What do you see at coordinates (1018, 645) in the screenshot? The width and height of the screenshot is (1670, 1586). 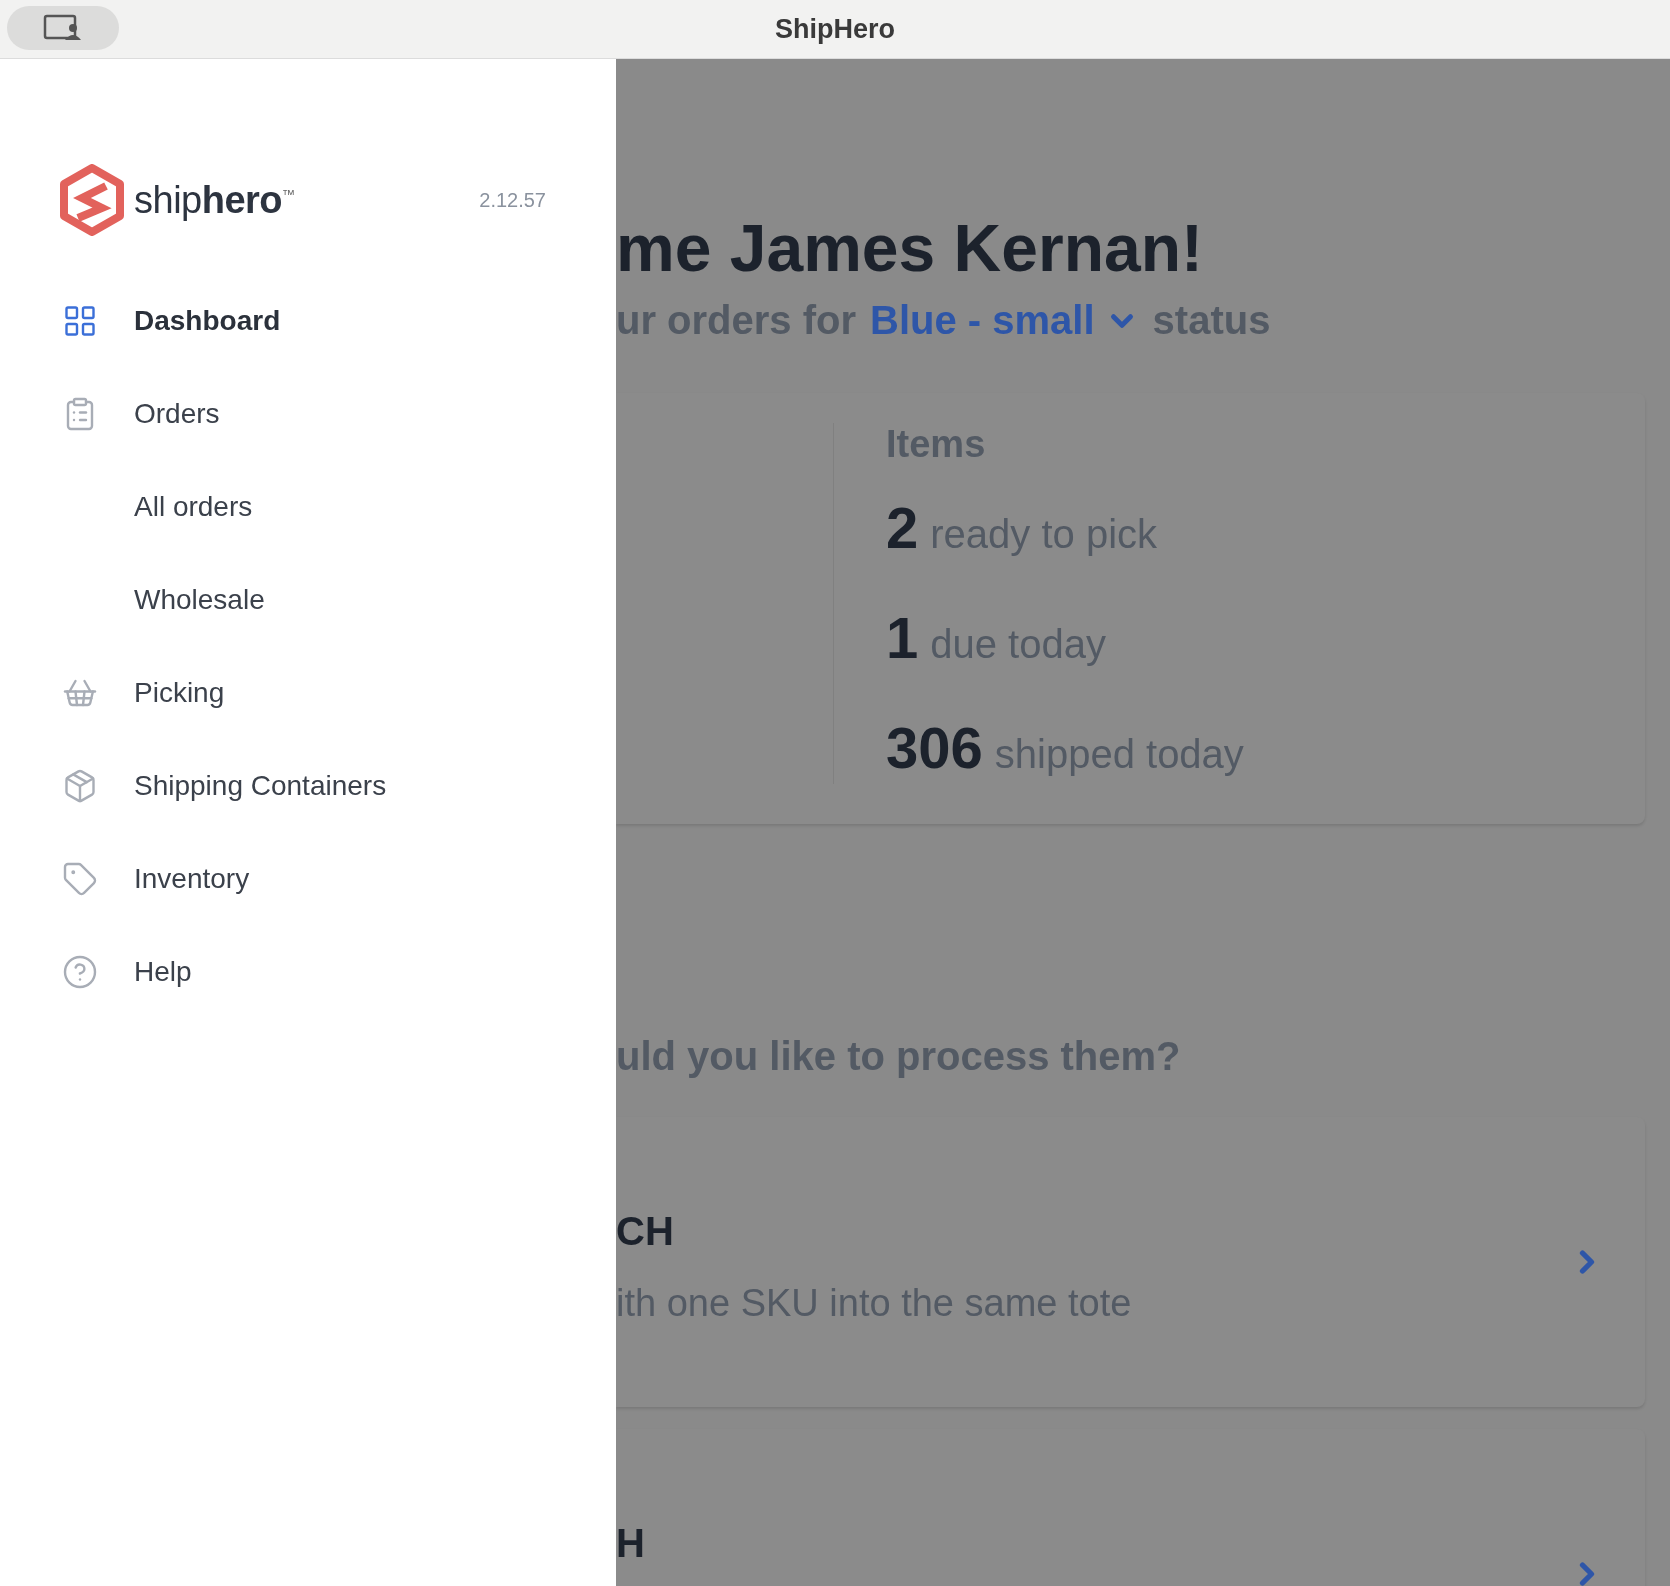 I see `stat-label: due today` at bounding box center [1018, 645].